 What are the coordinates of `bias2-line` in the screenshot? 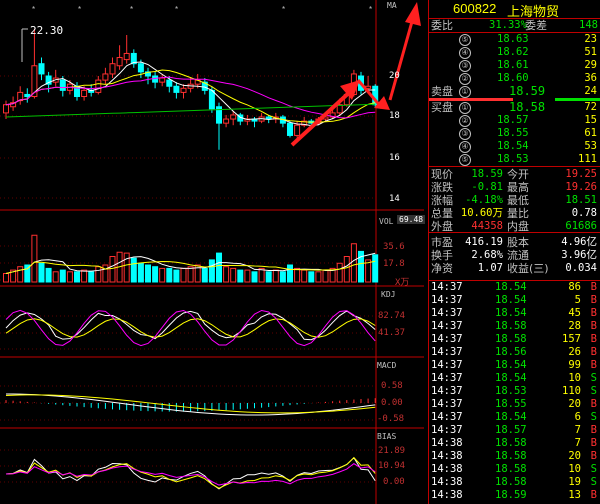 It's located at (190, 472).